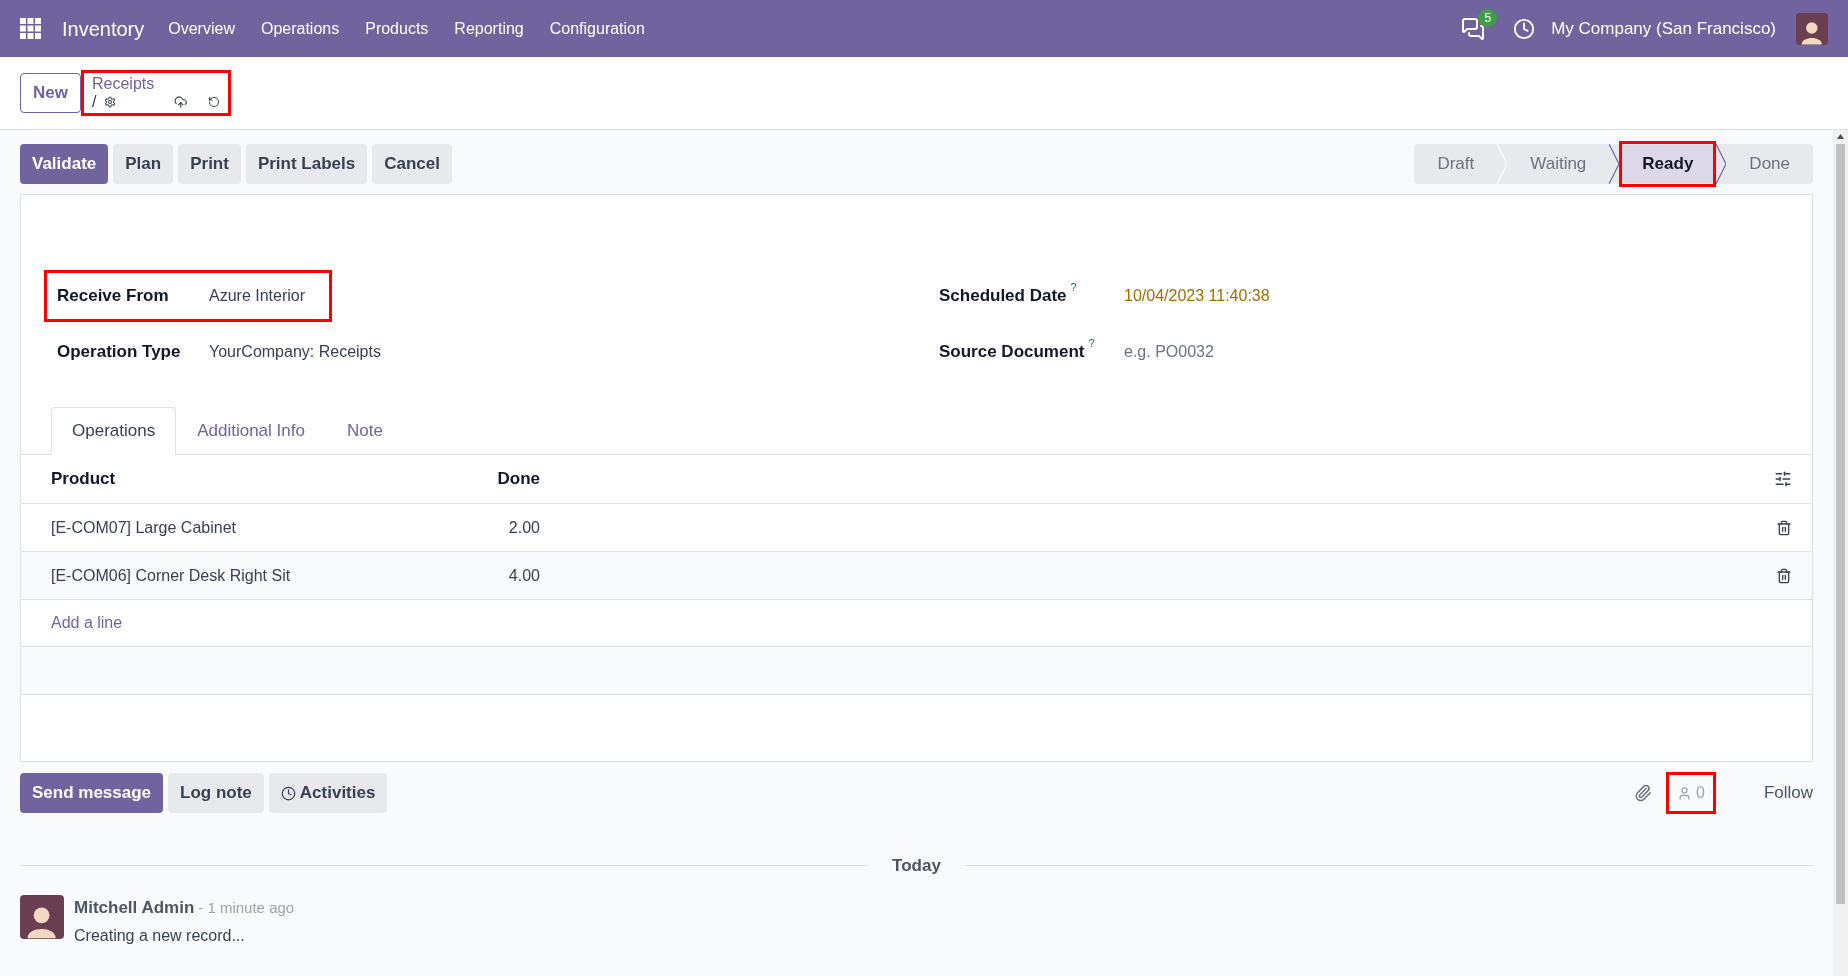 Image resolution: width=1848 pixels, height=976 pixels. Describe the element at coordinates (1456, 164) in the screenshot. I see `status-stage: Draft` at that location.